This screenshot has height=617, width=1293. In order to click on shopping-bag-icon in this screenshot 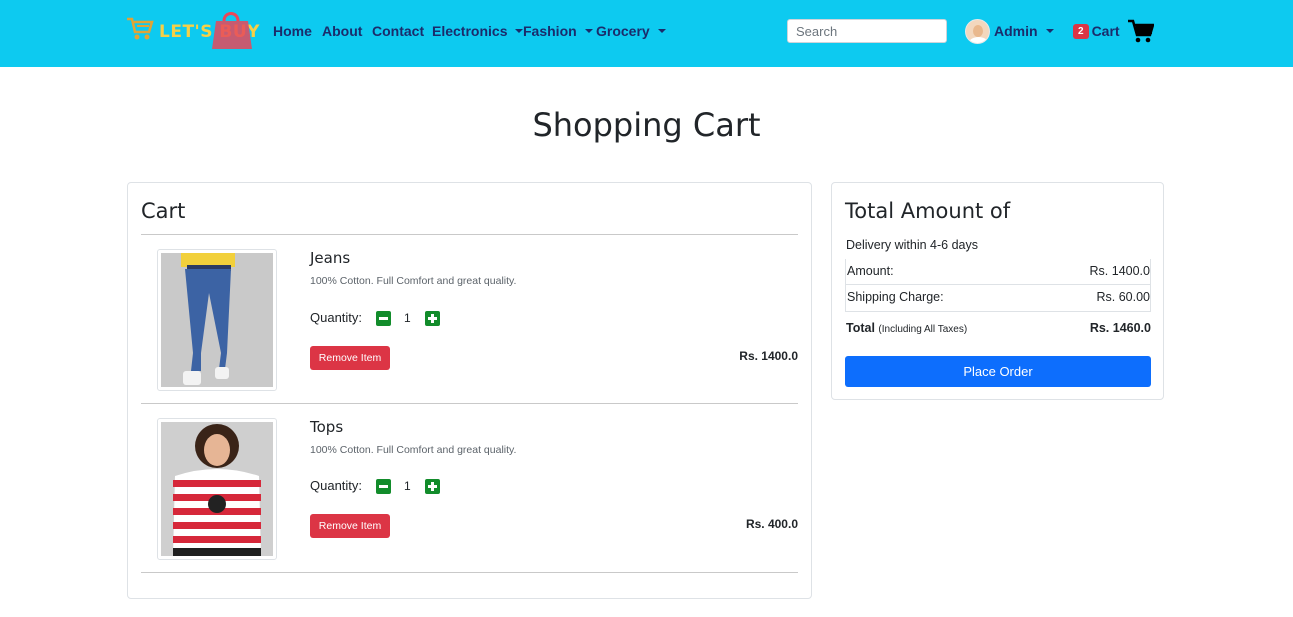, I will do `click(232, 30)`.